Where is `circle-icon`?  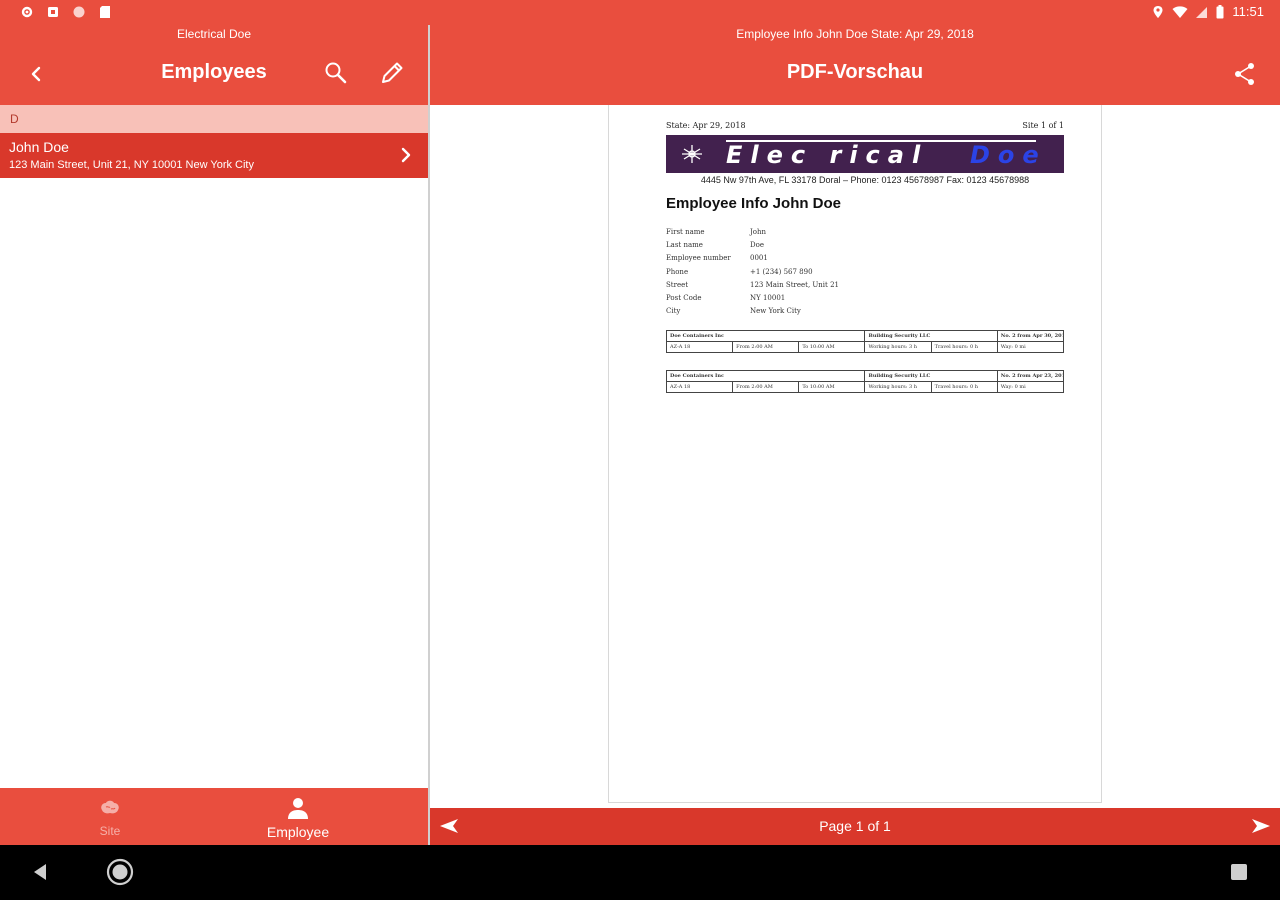 circle-icon is located at coordinates (79, 12).